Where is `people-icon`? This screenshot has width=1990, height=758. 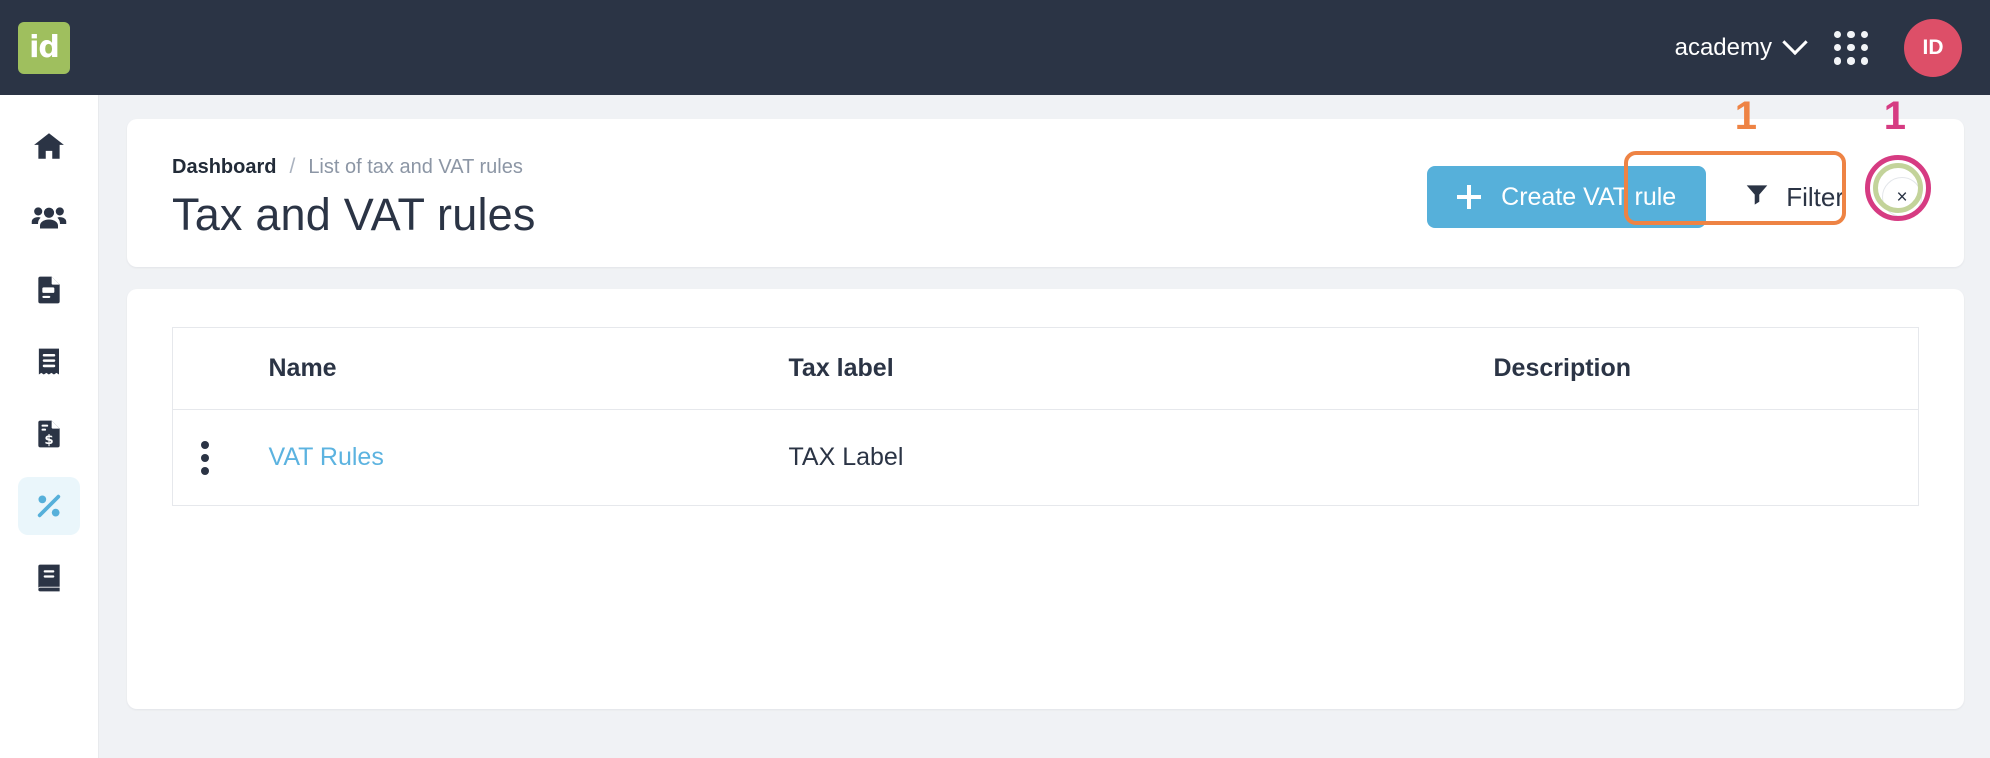
people-icon is located at coordinates (49, 218).